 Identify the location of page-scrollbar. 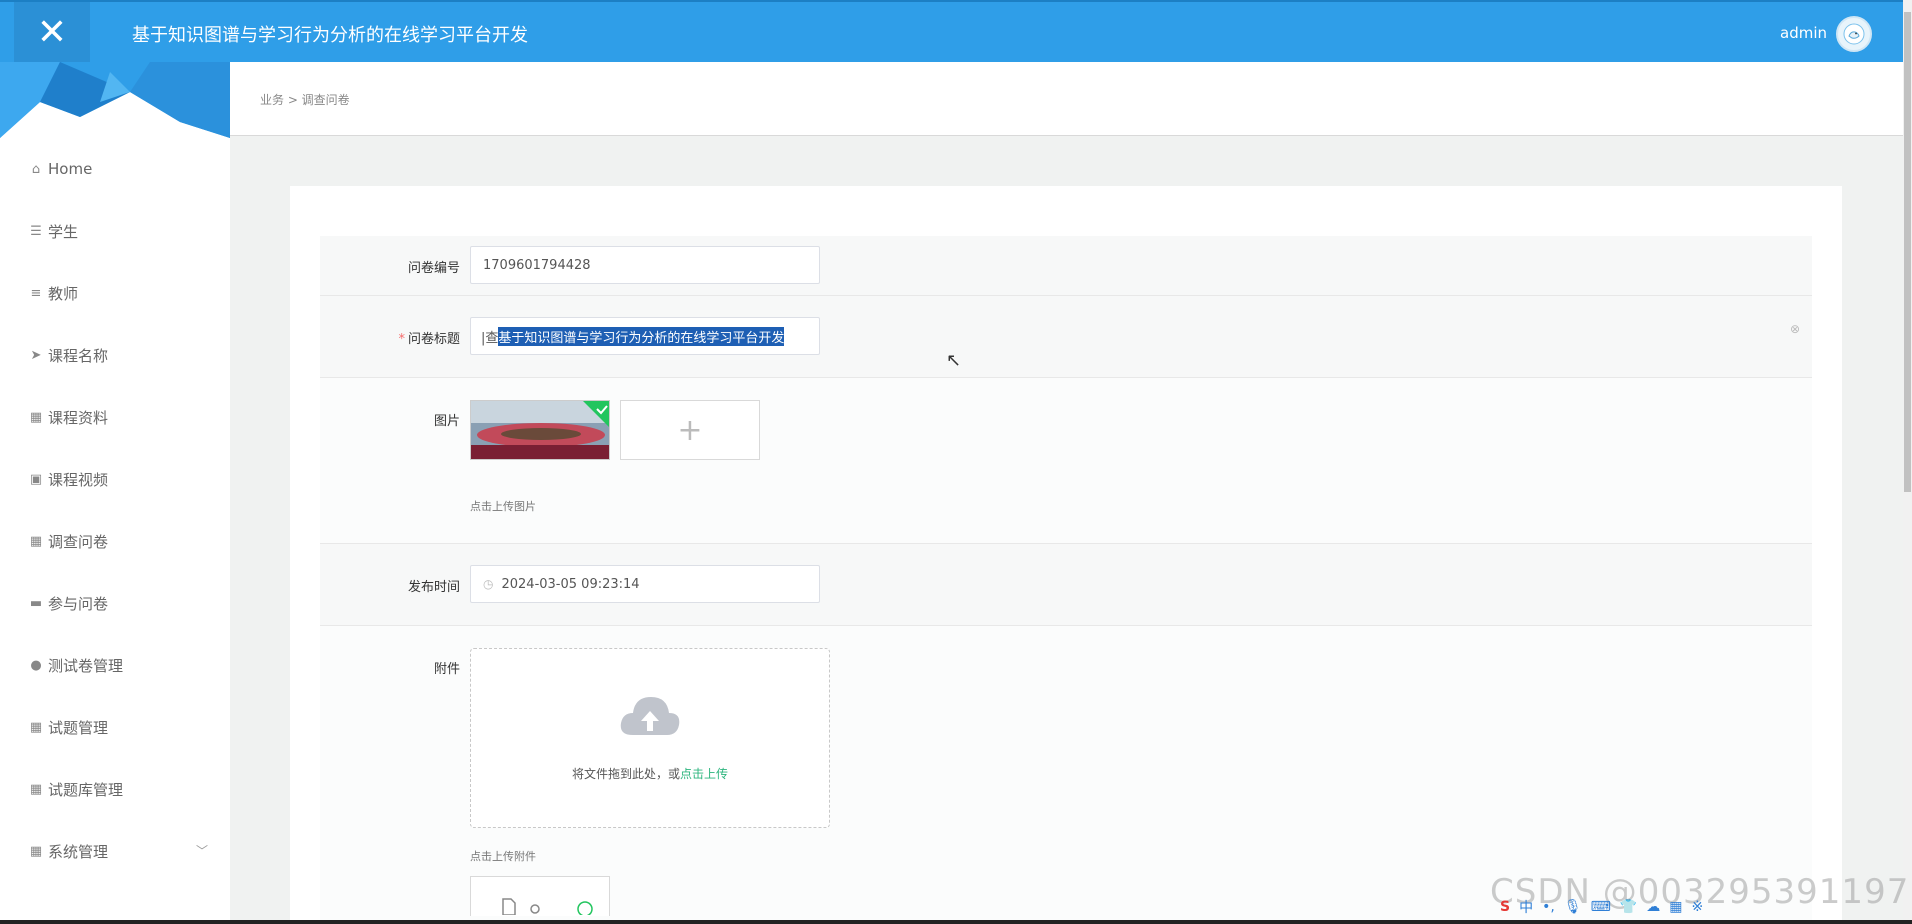
(1907, 462).